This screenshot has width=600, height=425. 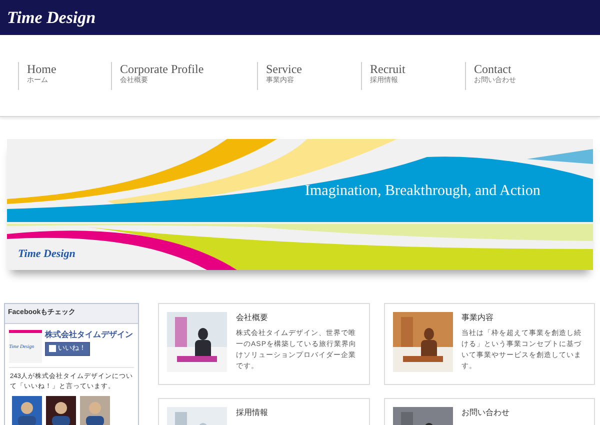 I want to click on card-title: 事業内容, so click(x=478, y=318).